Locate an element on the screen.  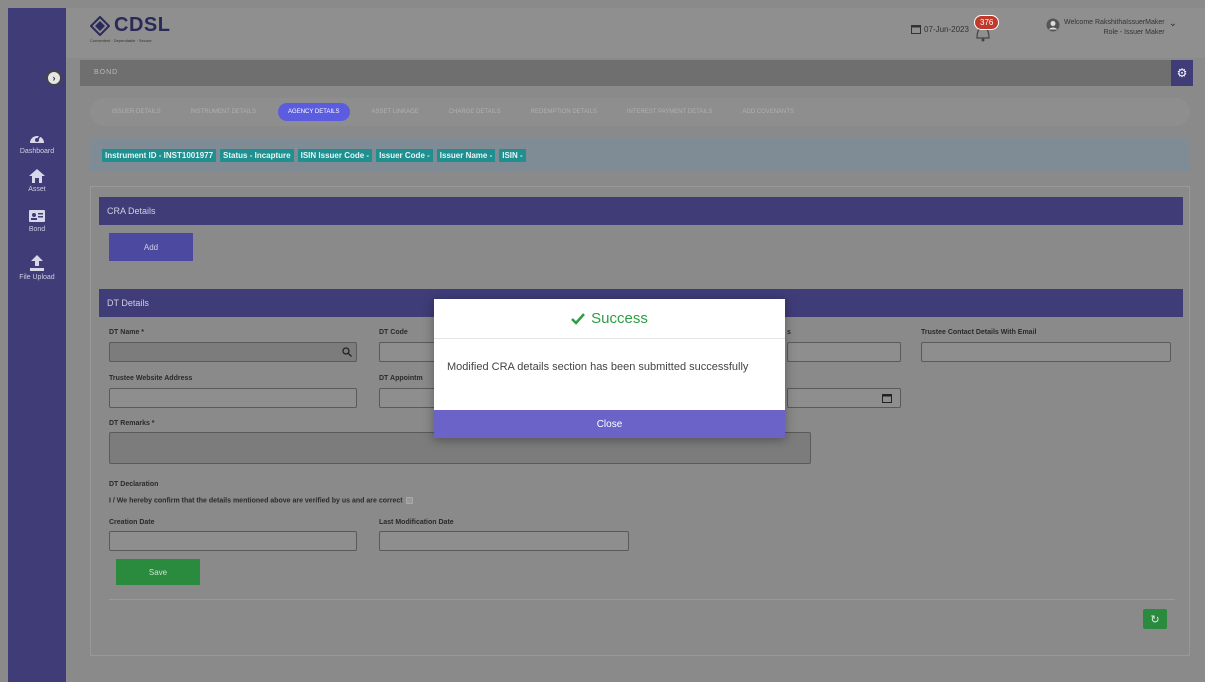
welcome-text: Welcome RakshithaIssuerMaker is located at coordinates (1114, 22).